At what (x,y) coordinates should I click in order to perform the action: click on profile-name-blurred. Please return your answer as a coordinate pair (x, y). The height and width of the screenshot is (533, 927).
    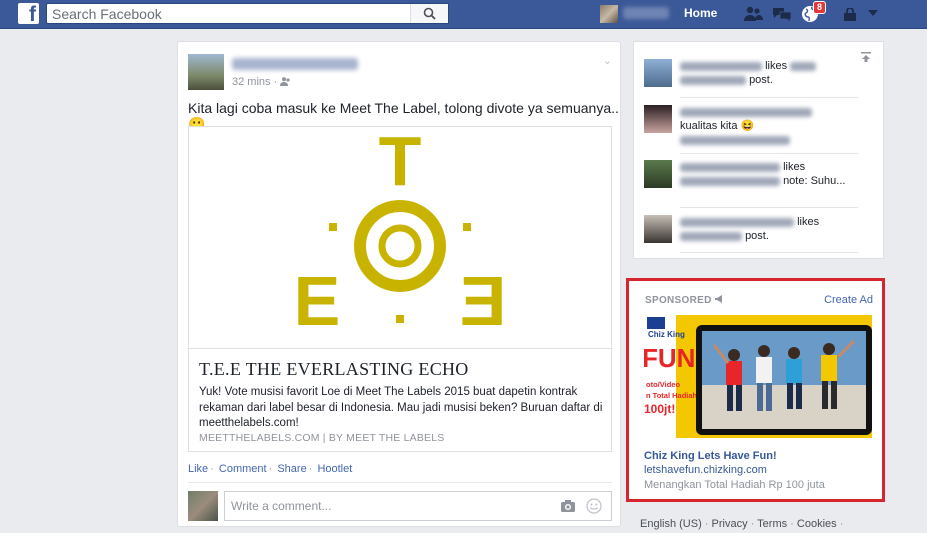
    Looking at the image, I should click on (646, 13).